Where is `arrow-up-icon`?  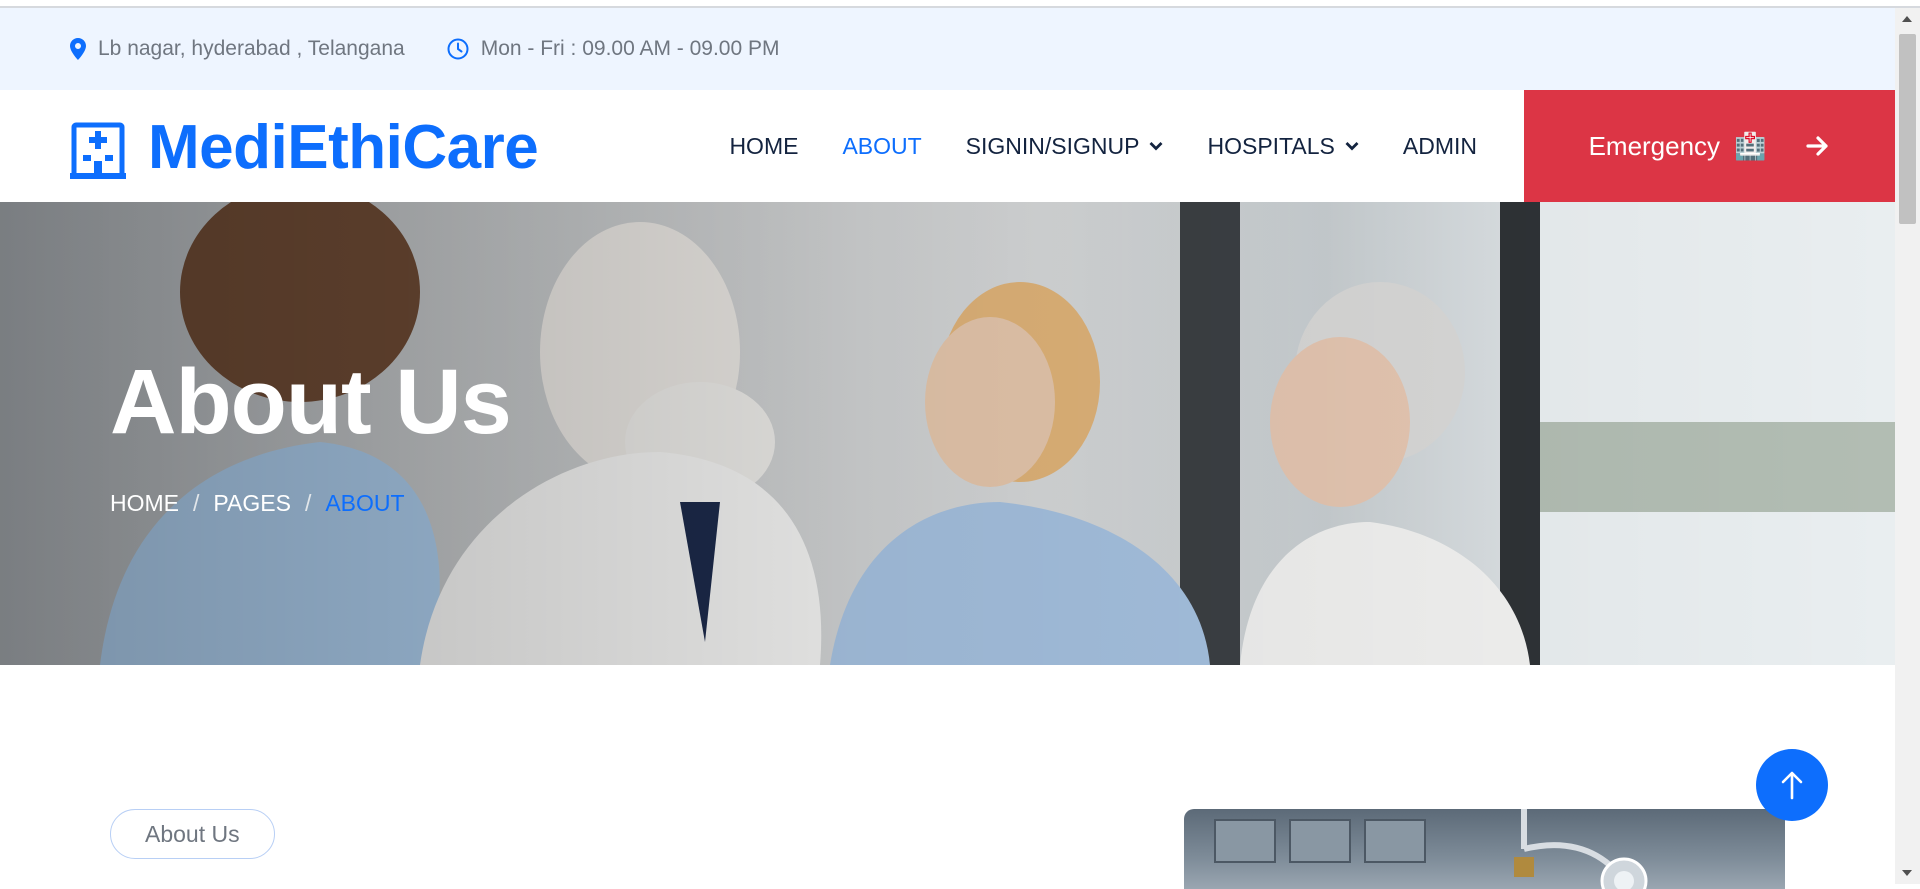
arrow-up-icon is located at coordinates (1792, 785).